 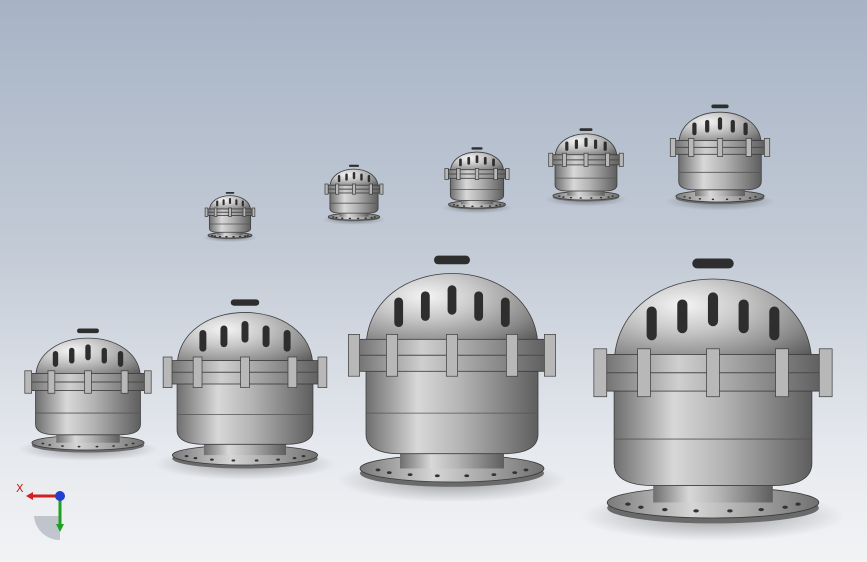 What do you see at coordinates (29, 496) in the screenshot?
I see `x-axis-arrowhead` at bounding box center [29, 496].